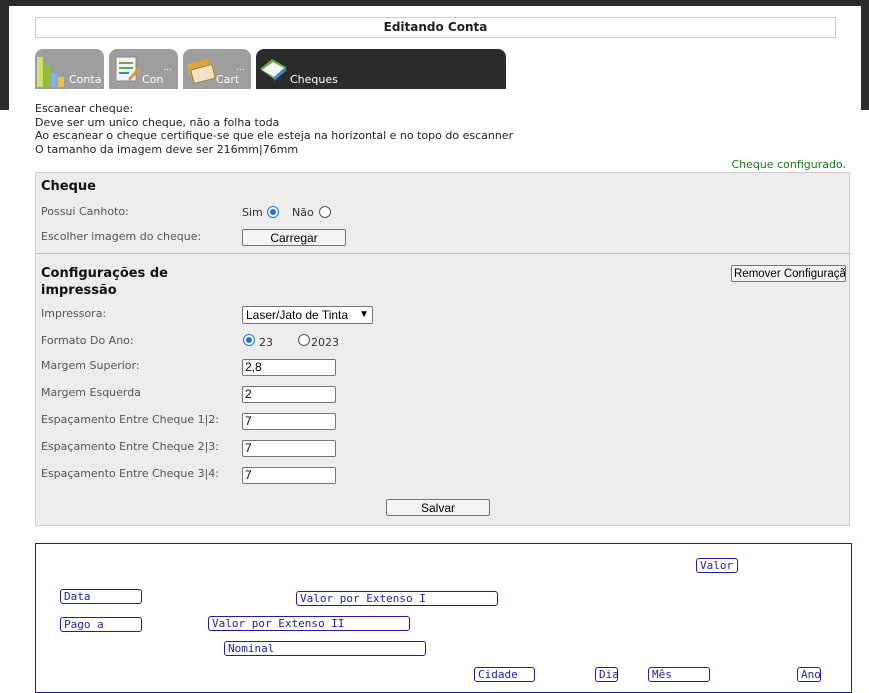 Image resolution: width=869 pixels, height=693 pixels. What do you see at coordinates (606, 674) in the screenshot?
I see `field-dia: Dia` at bounding box center [606, 674].